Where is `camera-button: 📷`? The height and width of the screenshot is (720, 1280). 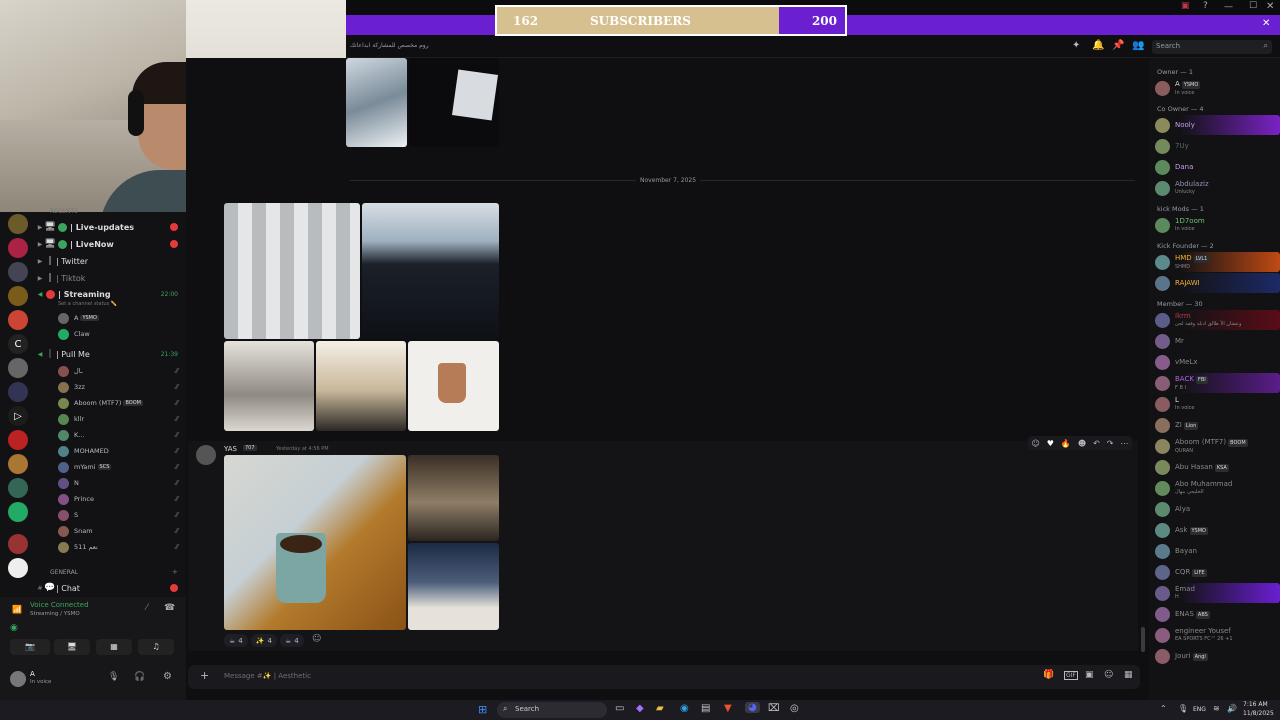
camera-button: 📷 is located at coordinates (30, 647).